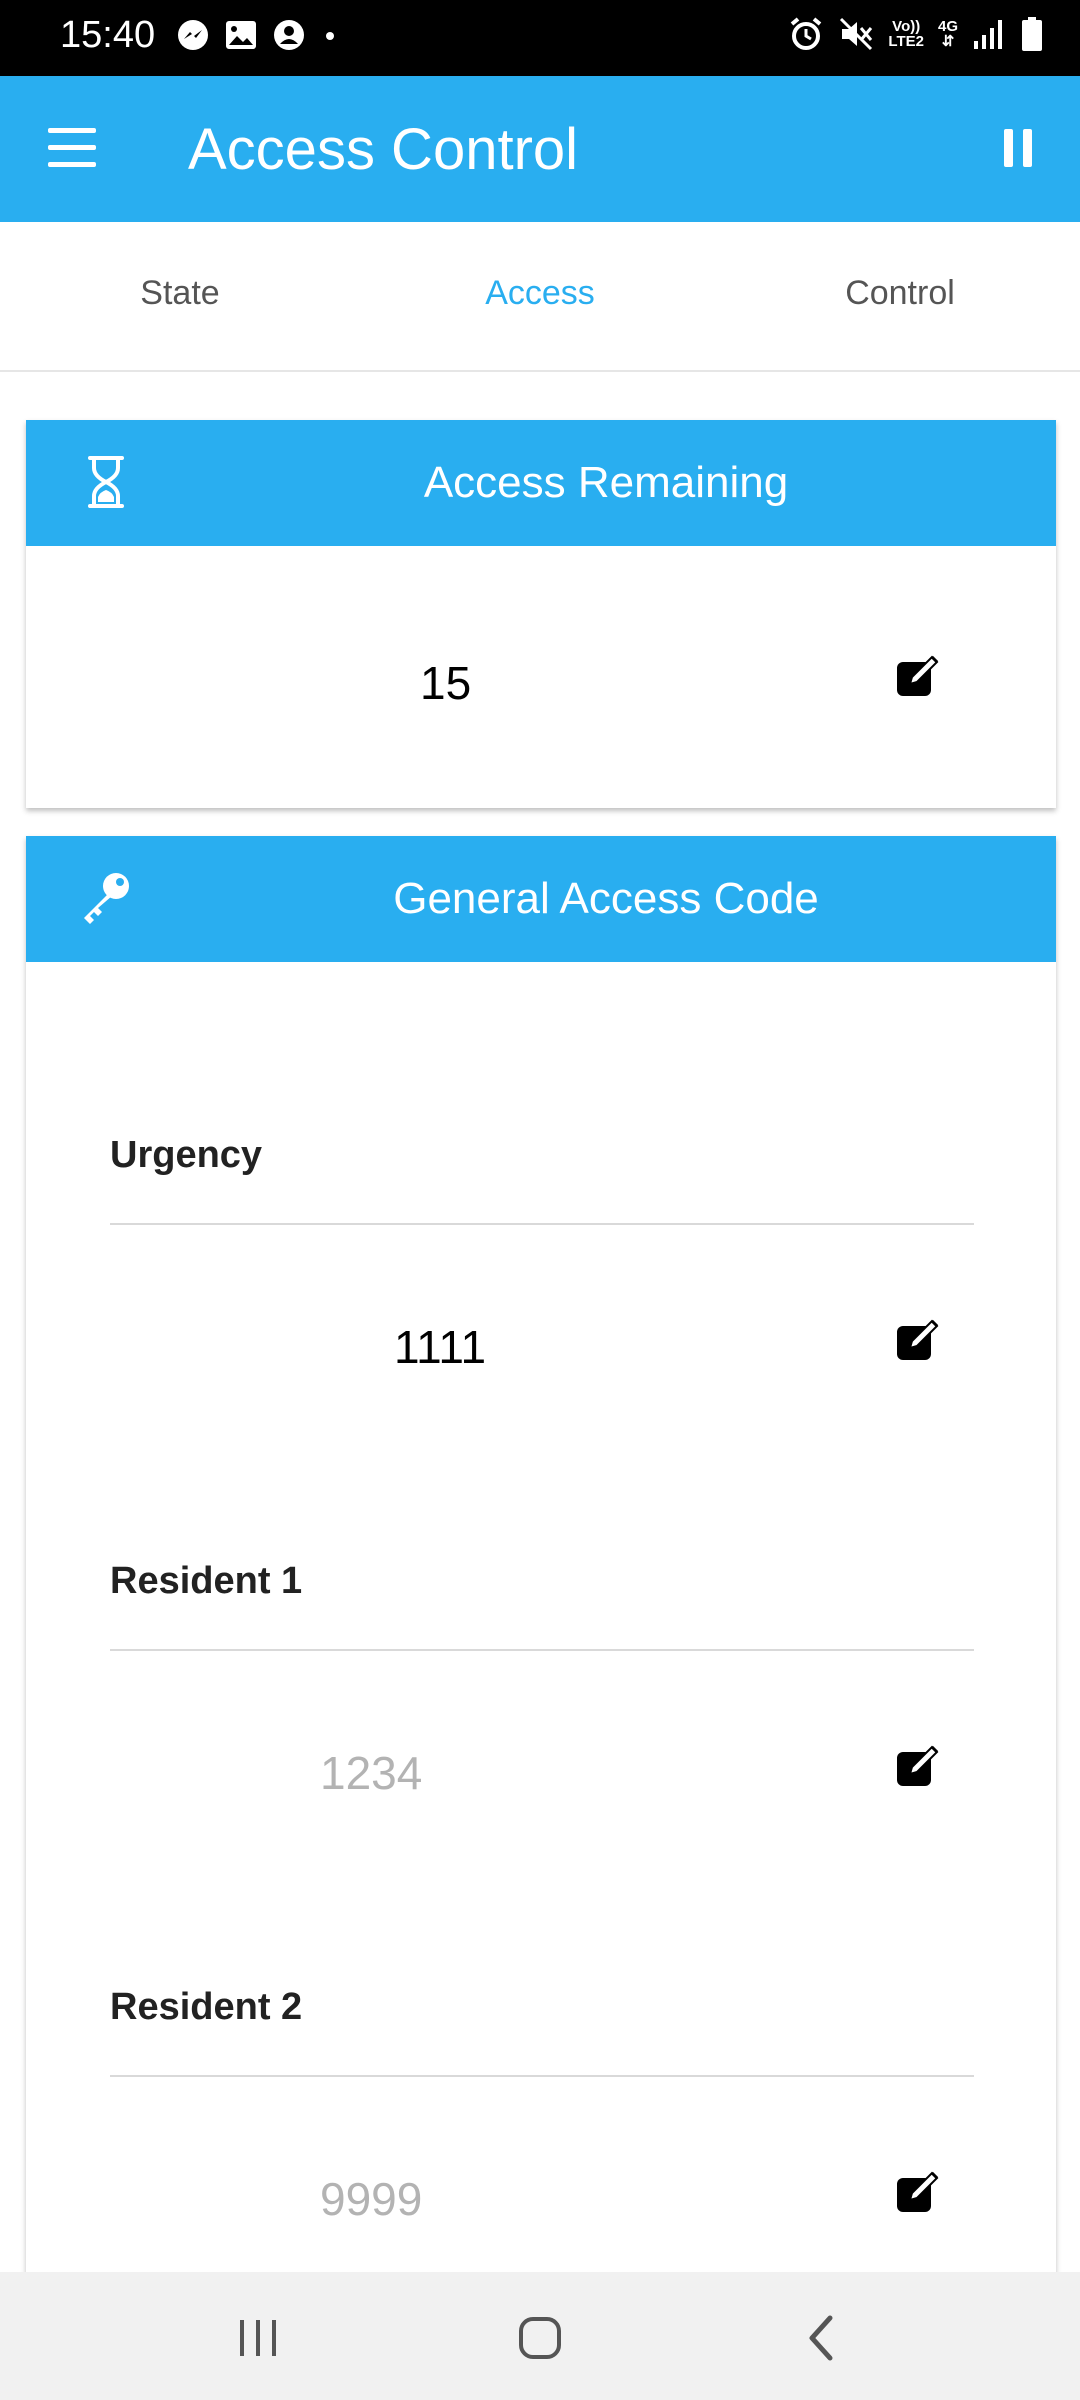 The height and width of the screenshot is (2400, 1080). What do you see at coordinates (1018, 148) in the screenshot?
I see `pause-icon` at bounding box center [1018, 148].